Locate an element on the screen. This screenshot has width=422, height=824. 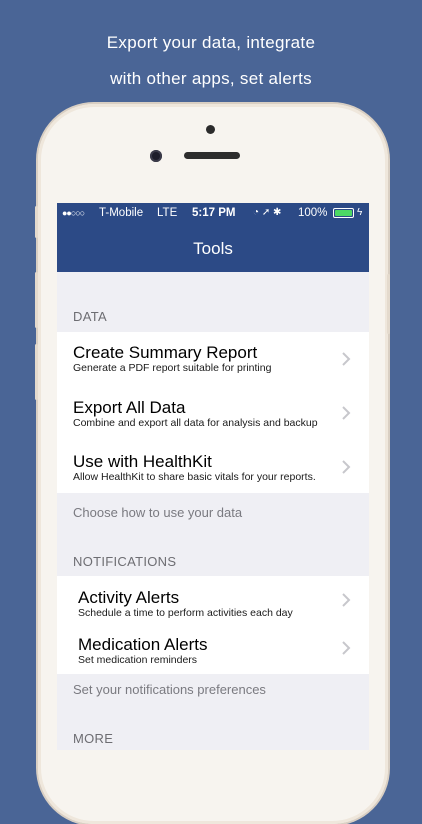
row-title: Use with HealthKit is located at coordinates (142, 461).